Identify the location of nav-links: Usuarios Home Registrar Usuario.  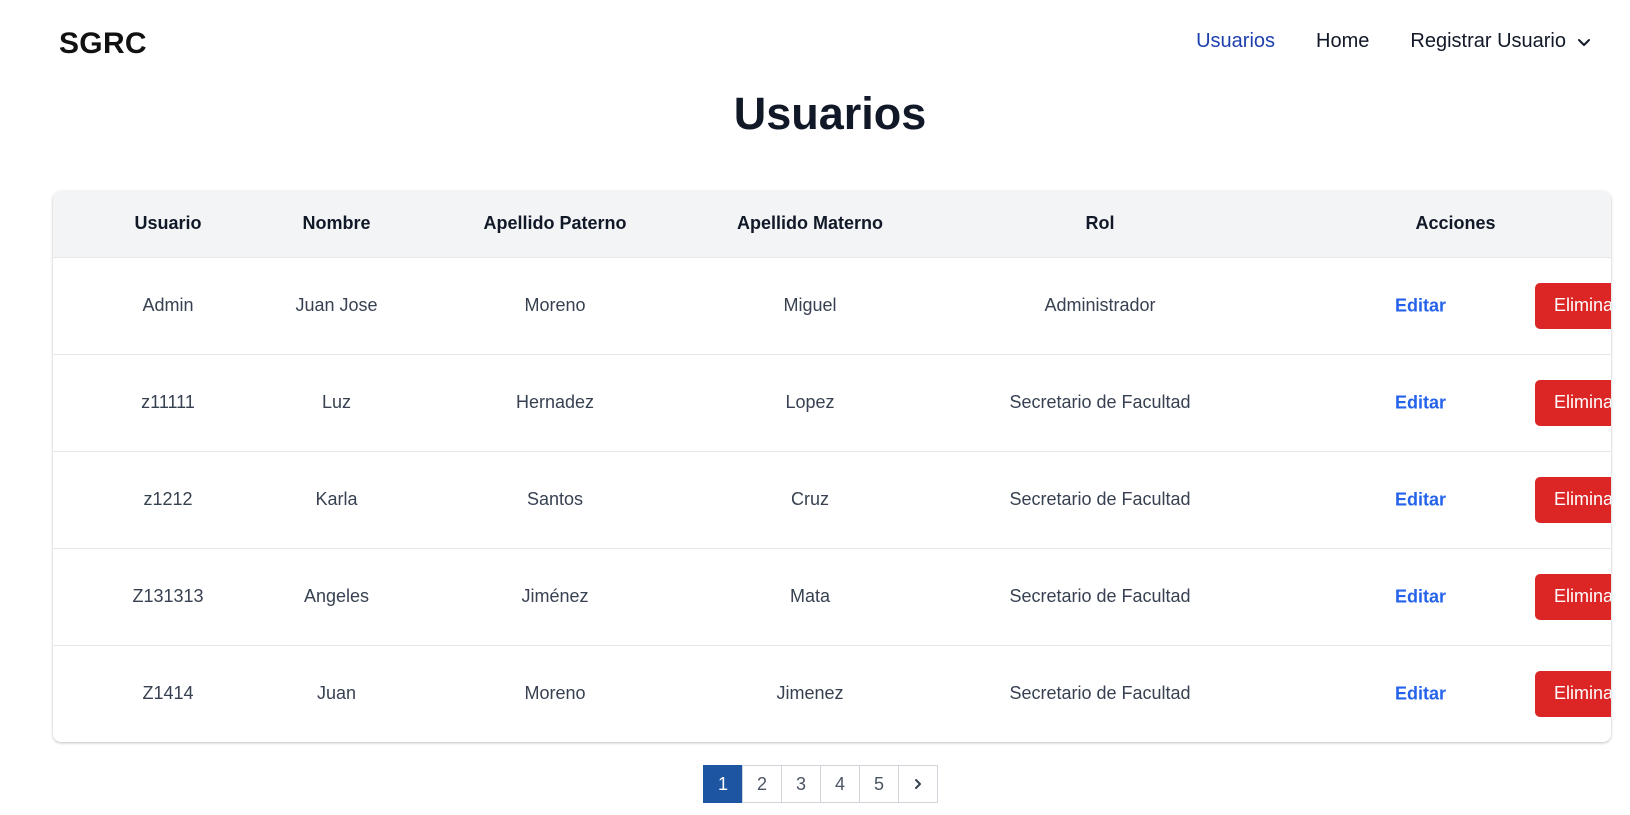
(1394, 41).